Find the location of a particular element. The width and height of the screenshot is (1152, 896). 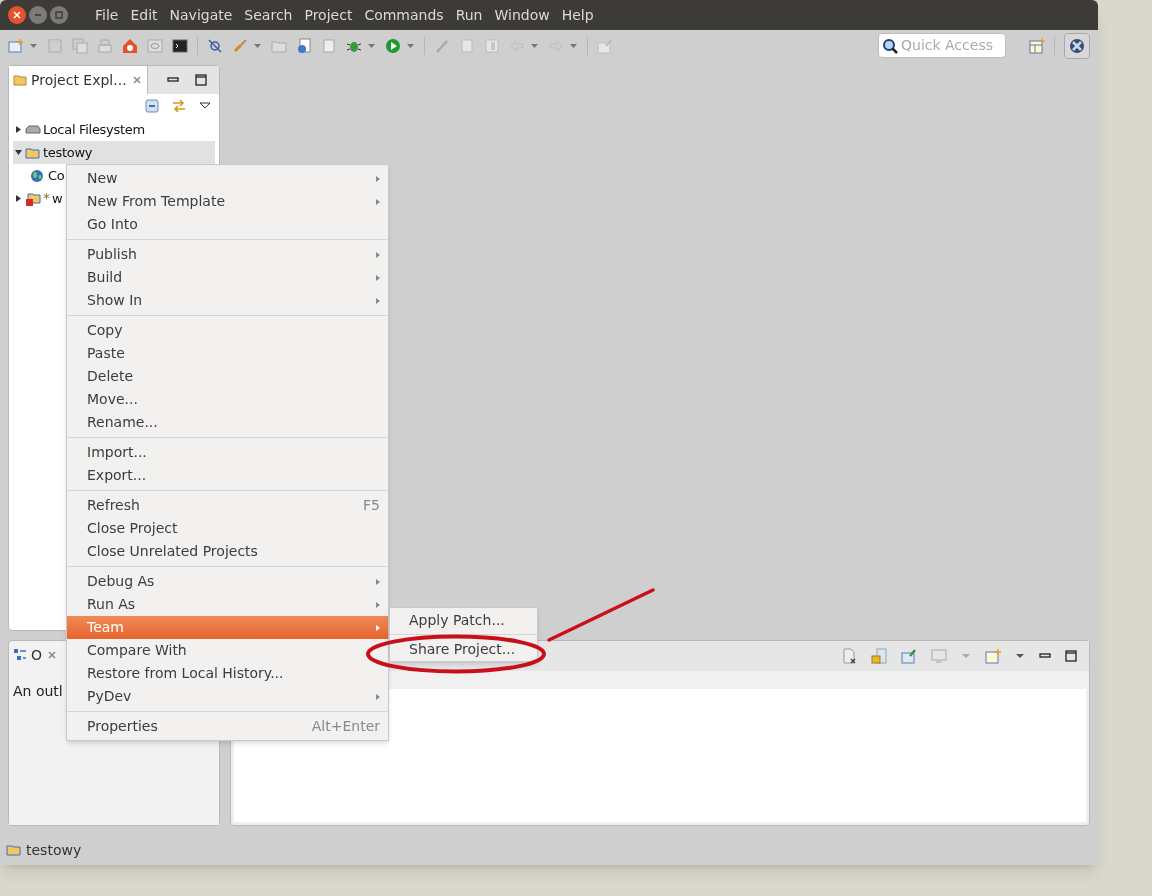

shortcut-label: F5 is located at coordinates (371, 505).